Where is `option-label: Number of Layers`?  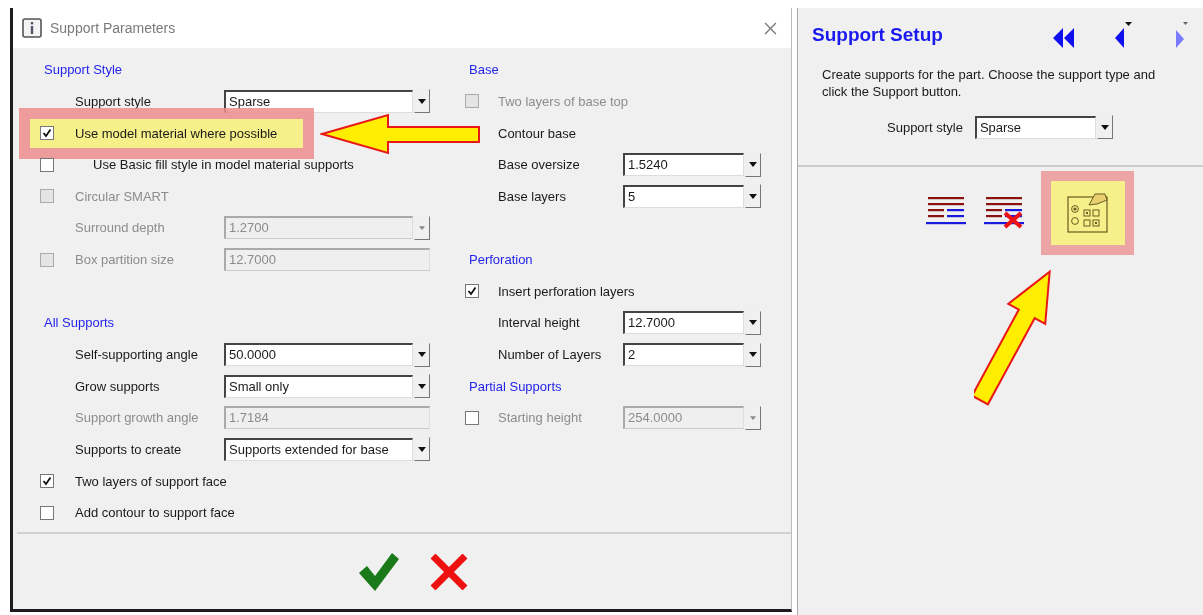
option-label: Number of Layers is located at coordinates (550, 355).